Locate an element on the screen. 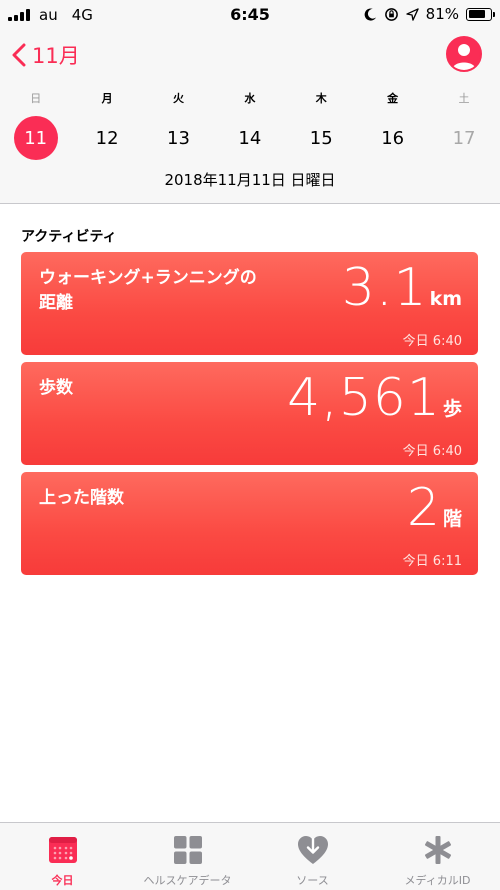  heart-download-icon is located at coordinates (313, 850).